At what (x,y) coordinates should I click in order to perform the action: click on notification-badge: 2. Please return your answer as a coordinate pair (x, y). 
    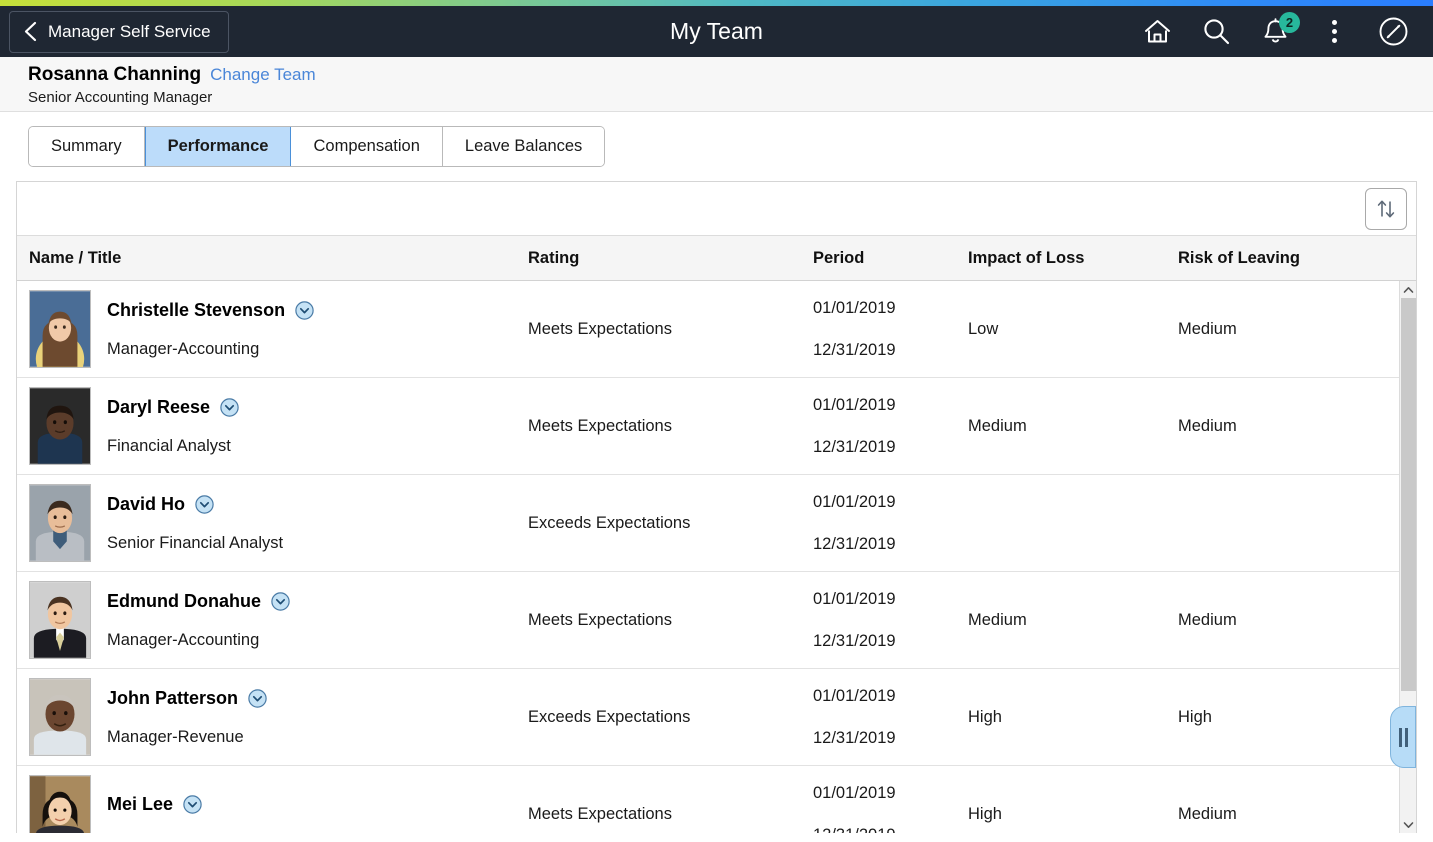
    Looking at the image, I should click on (1289, 22).